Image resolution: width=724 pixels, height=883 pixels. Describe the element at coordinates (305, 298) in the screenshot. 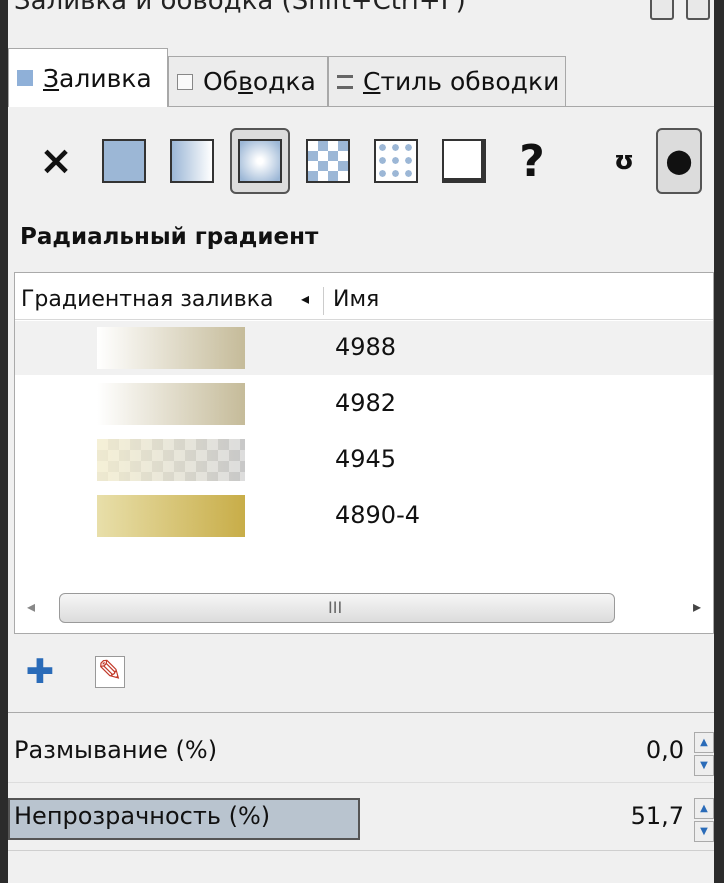

I see `sort-arrow-icon: ◂` at that location.